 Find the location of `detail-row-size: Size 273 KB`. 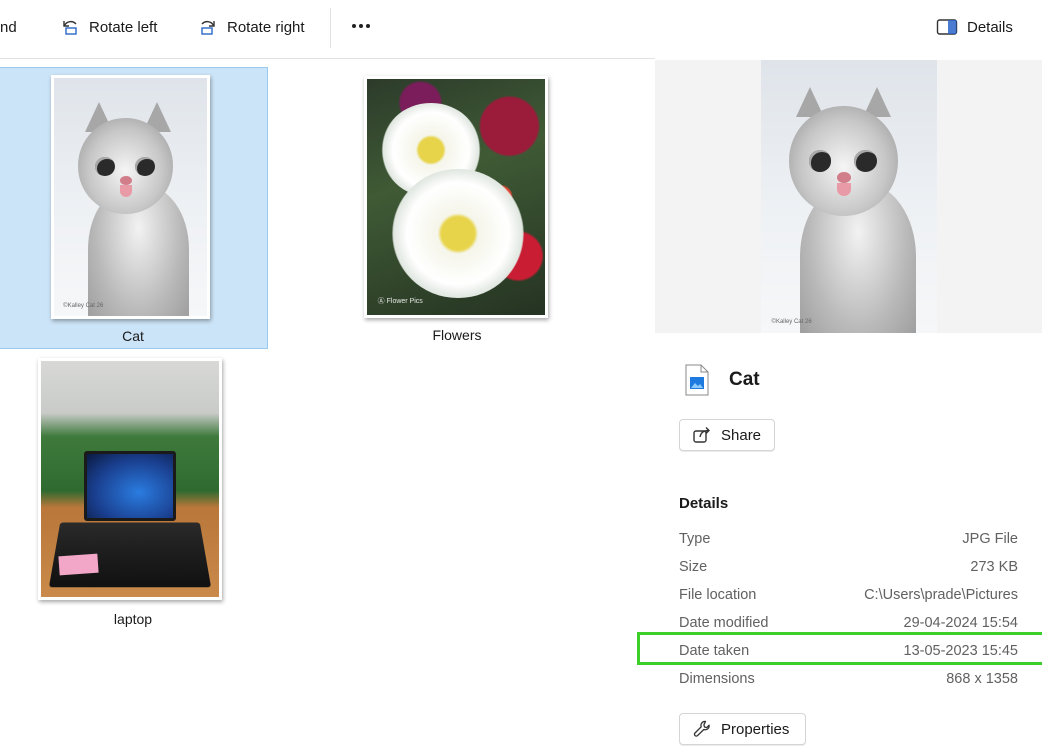

detail-row-size: Size 273 KB is located at coordinates (848, 568).